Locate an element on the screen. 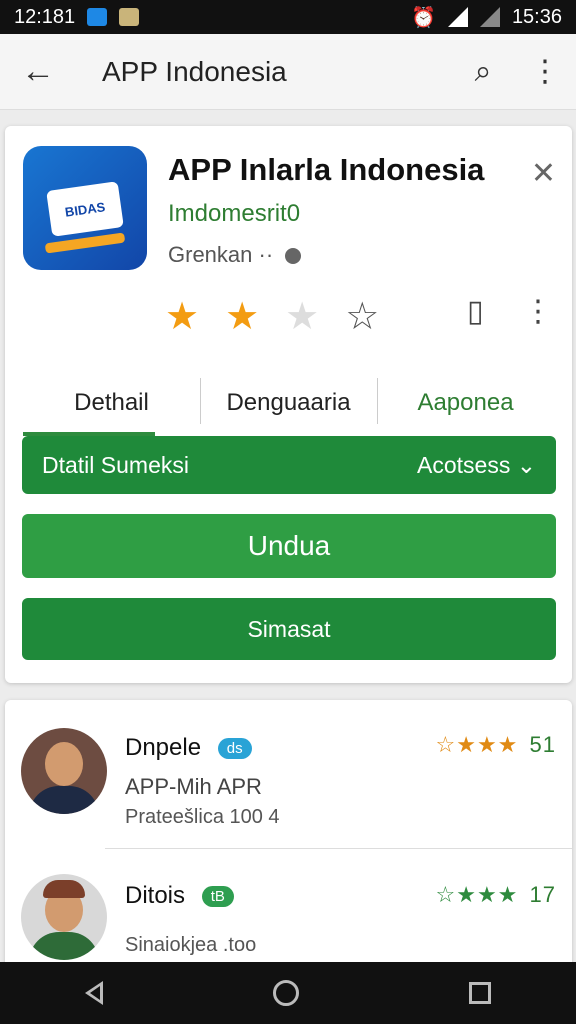 This screenshot has height=1024, width=576. system-nav-bar is located at coordinates (288, 993).